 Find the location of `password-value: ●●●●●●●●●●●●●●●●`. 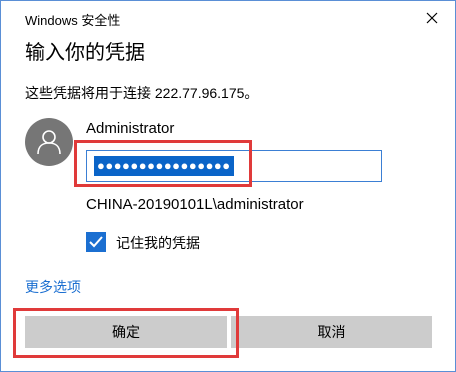

password-value: ●●●●●●●●●●●●●●●● is located at coordinates (164, 166).